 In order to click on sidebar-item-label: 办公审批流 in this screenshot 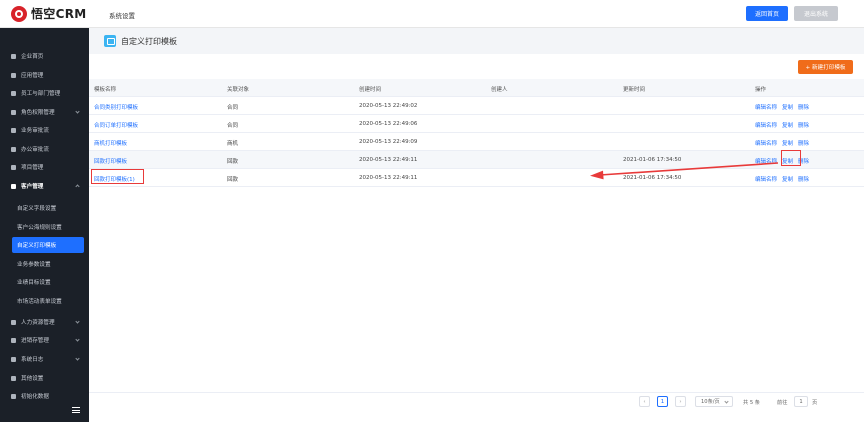, I will do `click(35, 150)`.